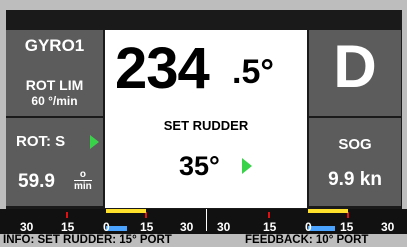 Image resolution: width=407 pixels, height=247 pixels. Describe the element at coordinates (307, 240) in the screenshot. I see `info-feedback: FEEDBACK: 10° PORT` at that location.